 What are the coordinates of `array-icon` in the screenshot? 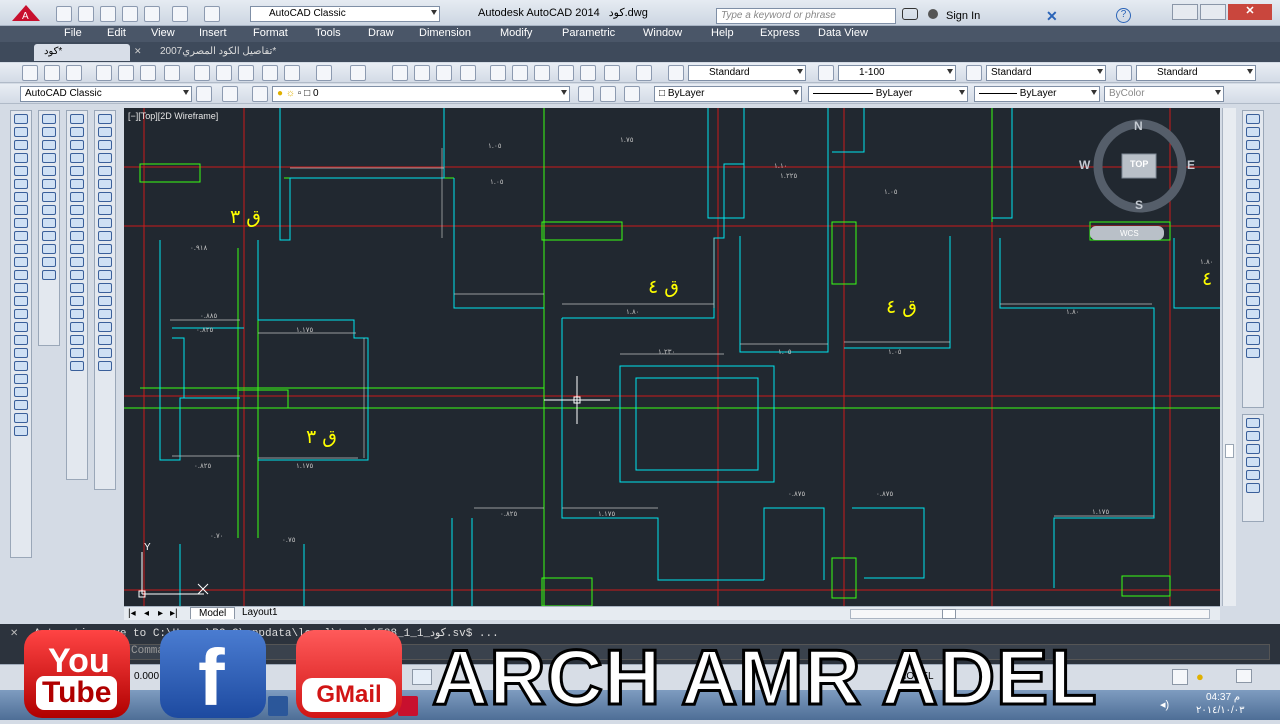 It's located at (49, 171).